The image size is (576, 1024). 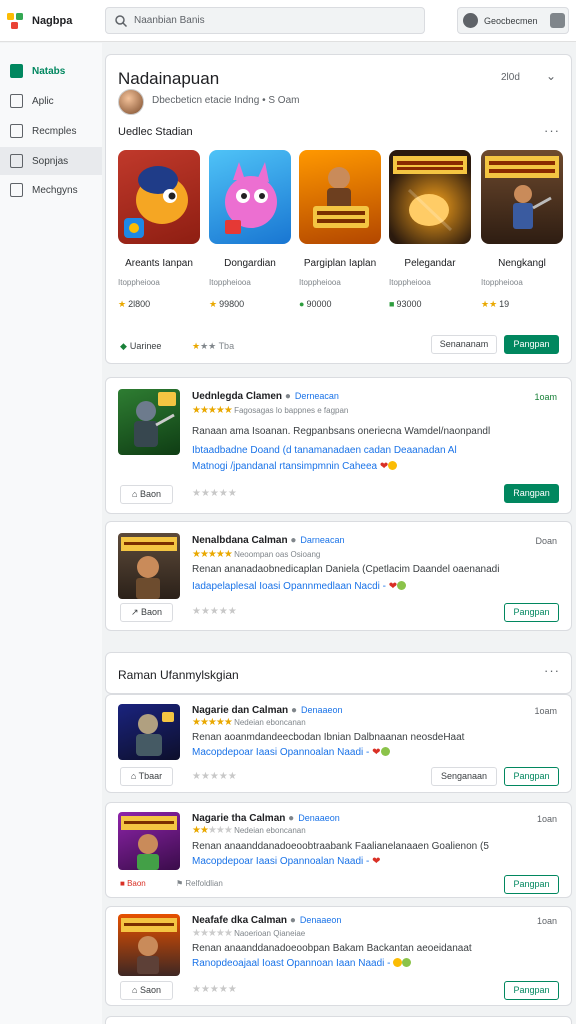 I want to click on app-description-link: Matnogi /jpandanal rtansimpmnin Caheea ❤, so click(x=295, y=466).